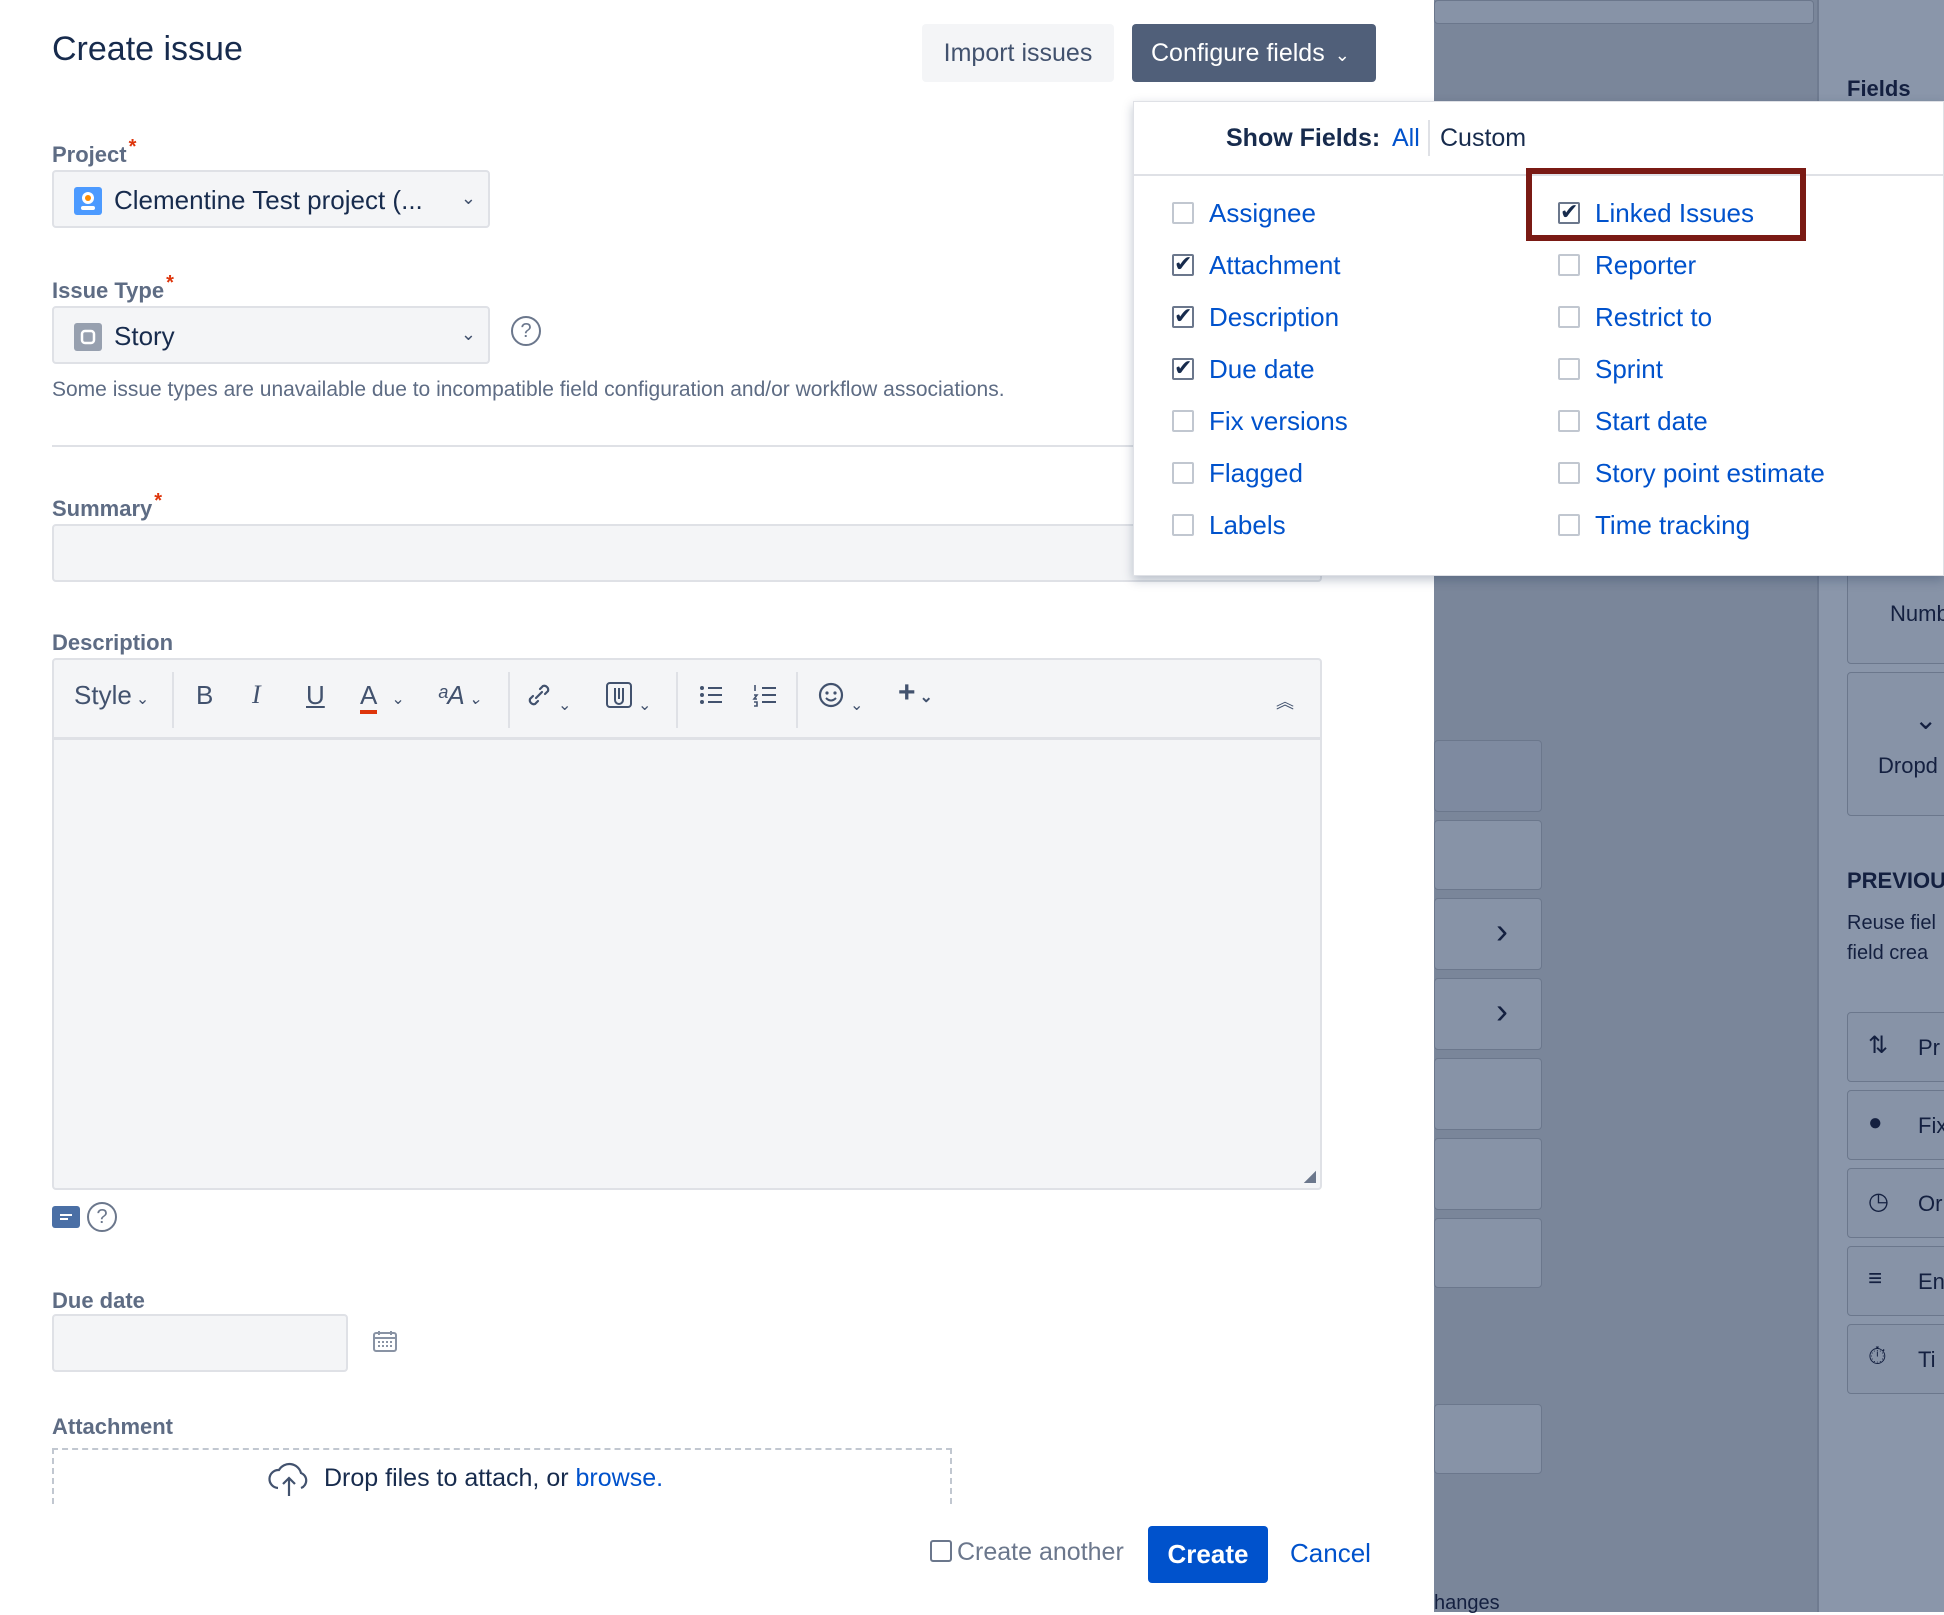  I want to click on italic-button: I, so click(256, 695).